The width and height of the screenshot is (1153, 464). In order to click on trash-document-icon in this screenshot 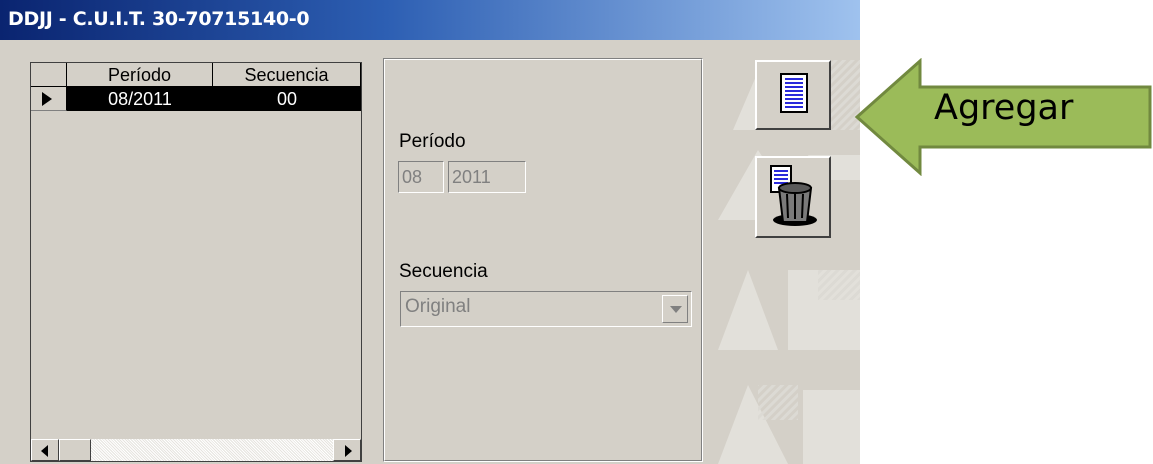, I will do `click(793, 195)`.